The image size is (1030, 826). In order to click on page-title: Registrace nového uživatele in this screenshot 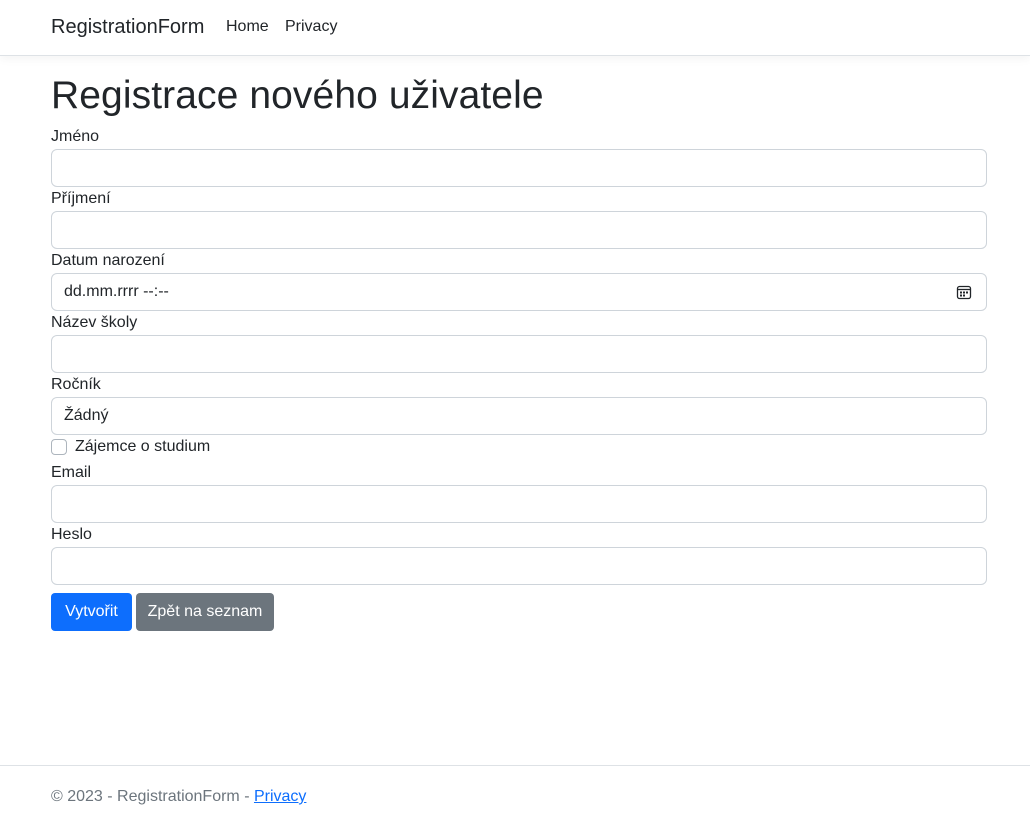, I will do `click(297, 95)`.